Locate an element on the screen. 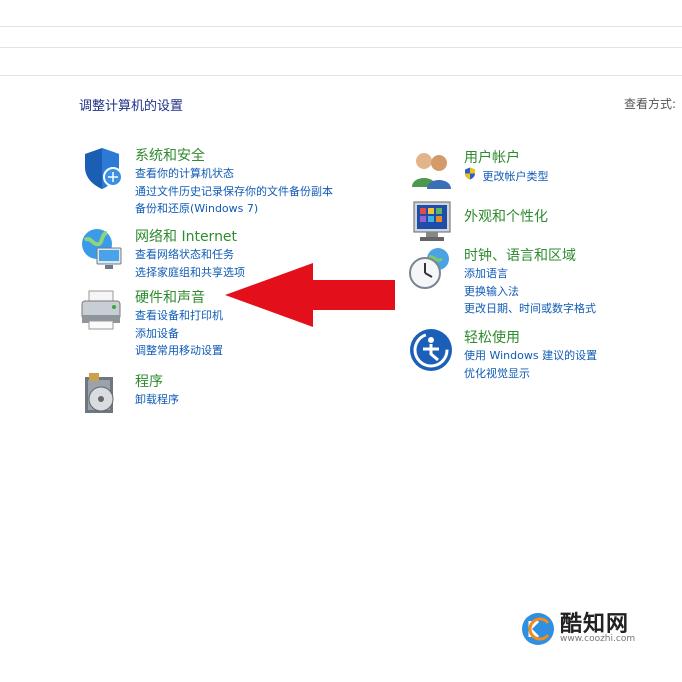  category-title: 外观和个性化 is located at coordinates (506, 216).